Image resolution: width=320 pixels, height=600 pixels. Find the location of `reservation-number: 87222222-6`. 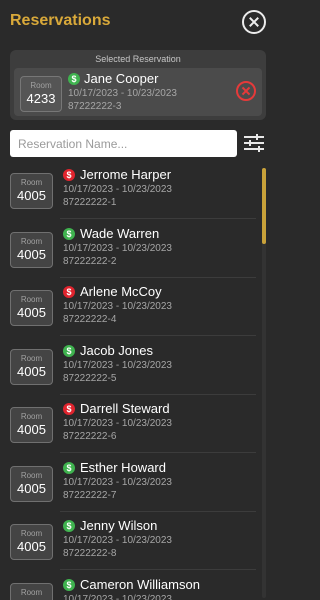

reservation-number: 87222222-6 is located at coordinates (90, 436).